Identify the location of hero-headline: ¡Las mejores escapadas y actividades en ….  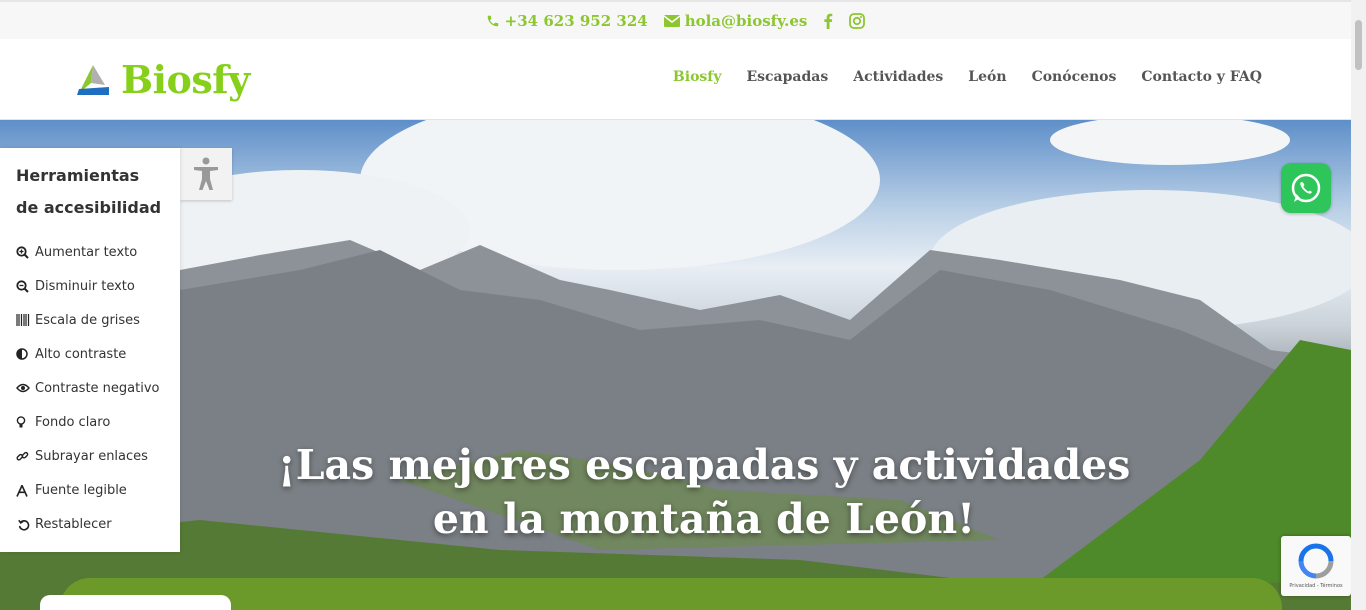
(704, 492).